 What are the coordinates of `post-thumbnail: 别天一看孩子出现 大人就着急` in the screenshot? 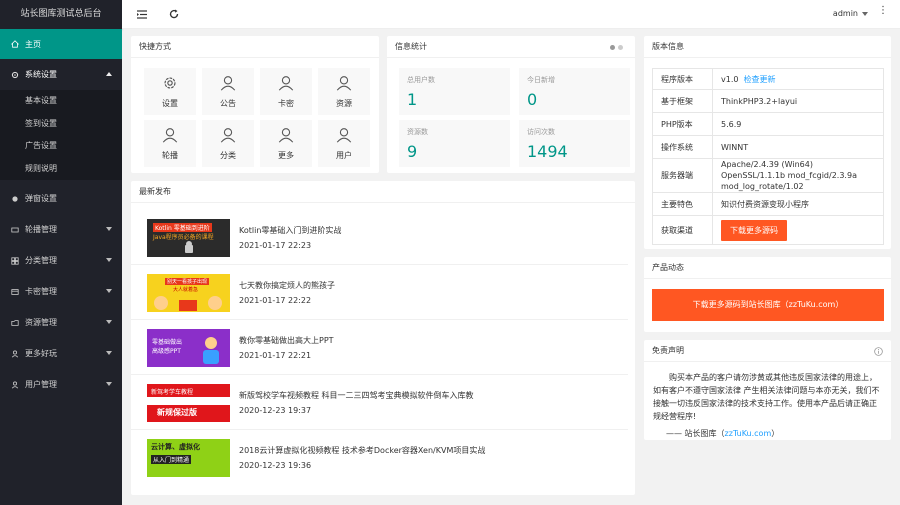 It's located at (188, 293).